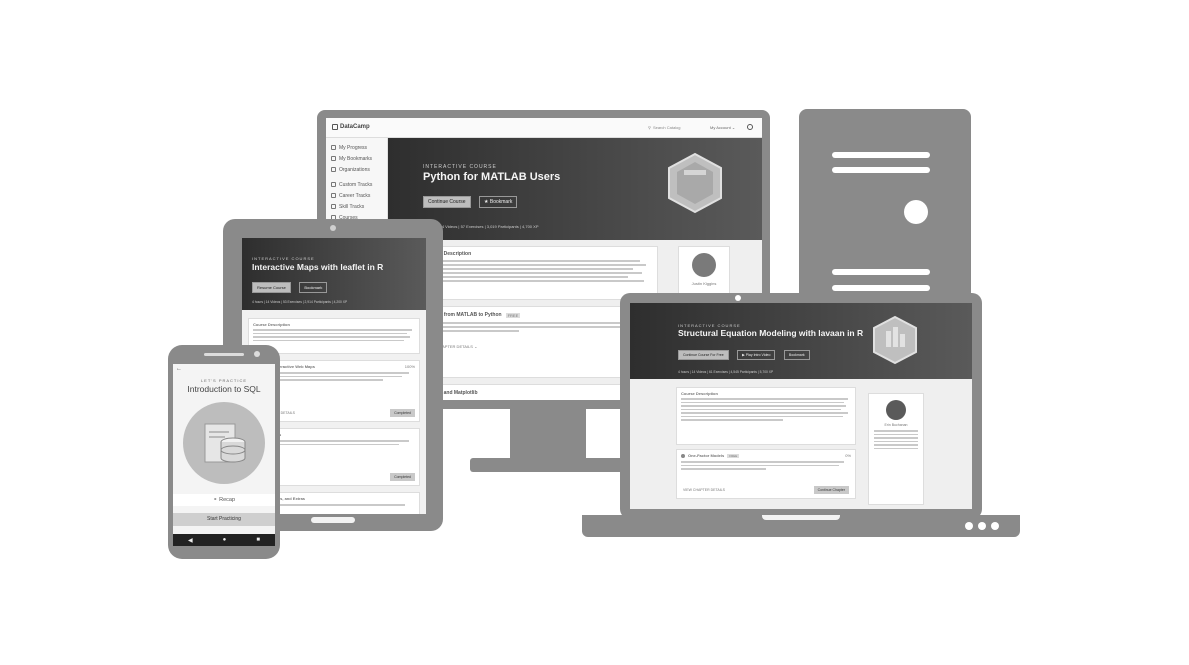  Describe the element at coordinates (704, 490) in the screenshot. I see `chapter-details-link: VIEW CHAPTER DETAILS` at that location.